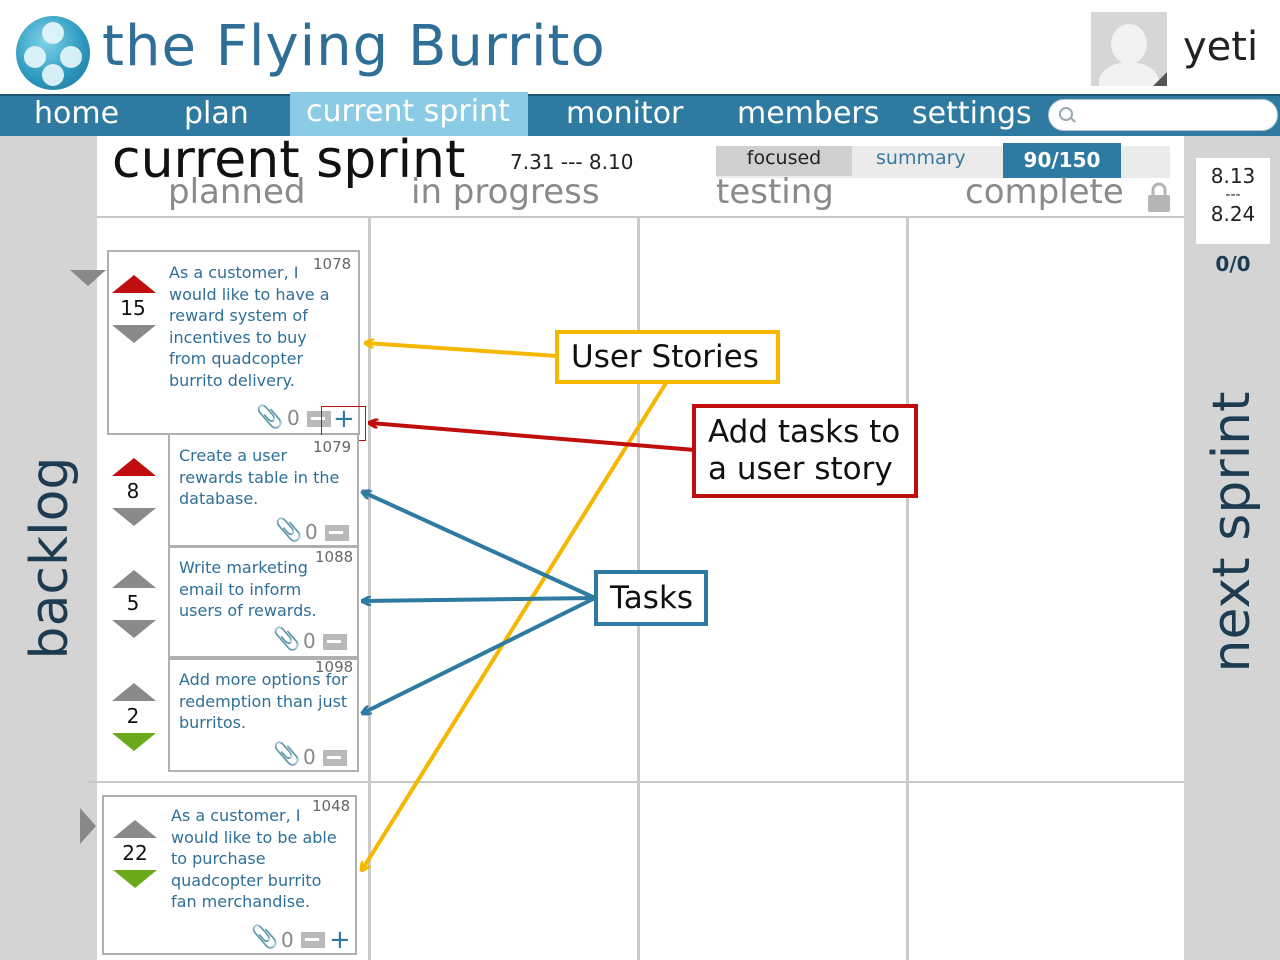 The image size is (1280, 960). I want to click on callout-add-tasks-line2: a user story, so click(800, 469).